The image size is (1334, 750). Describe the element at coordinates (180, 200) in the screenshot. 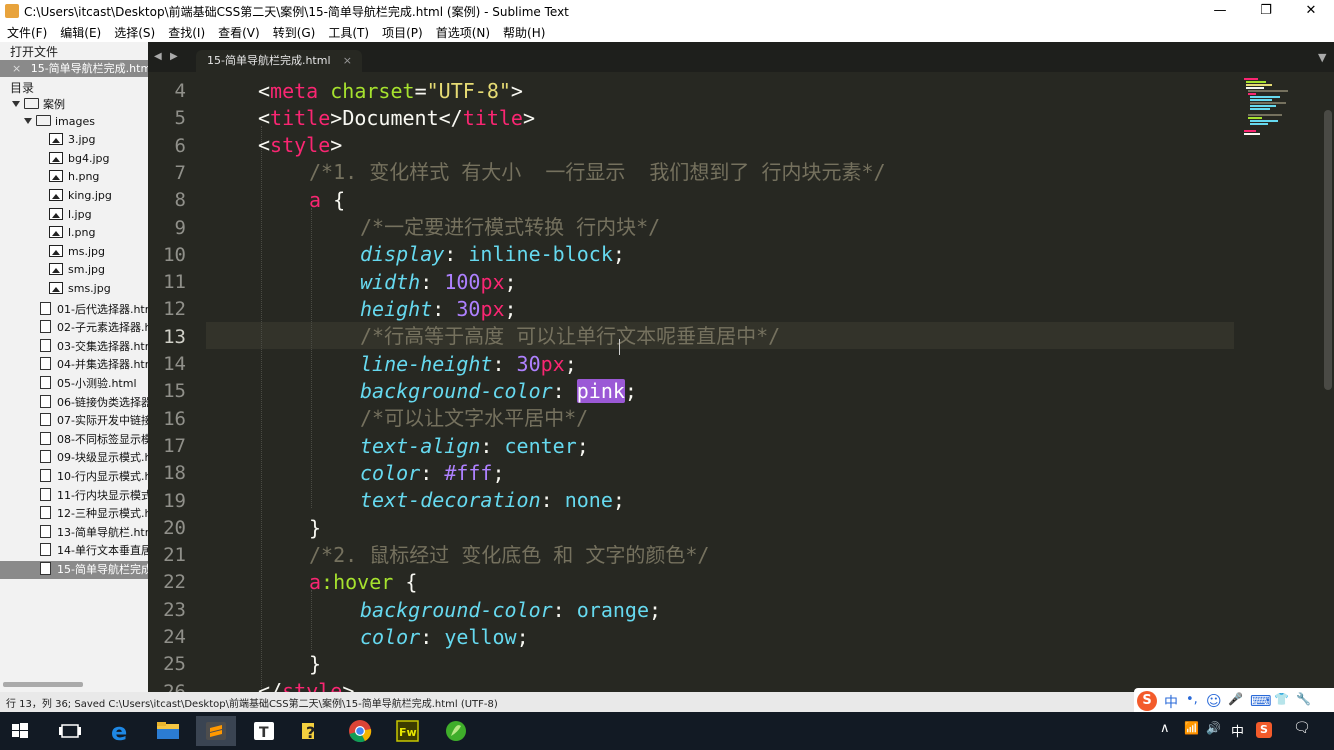

I see `line-number: 8` at that location.